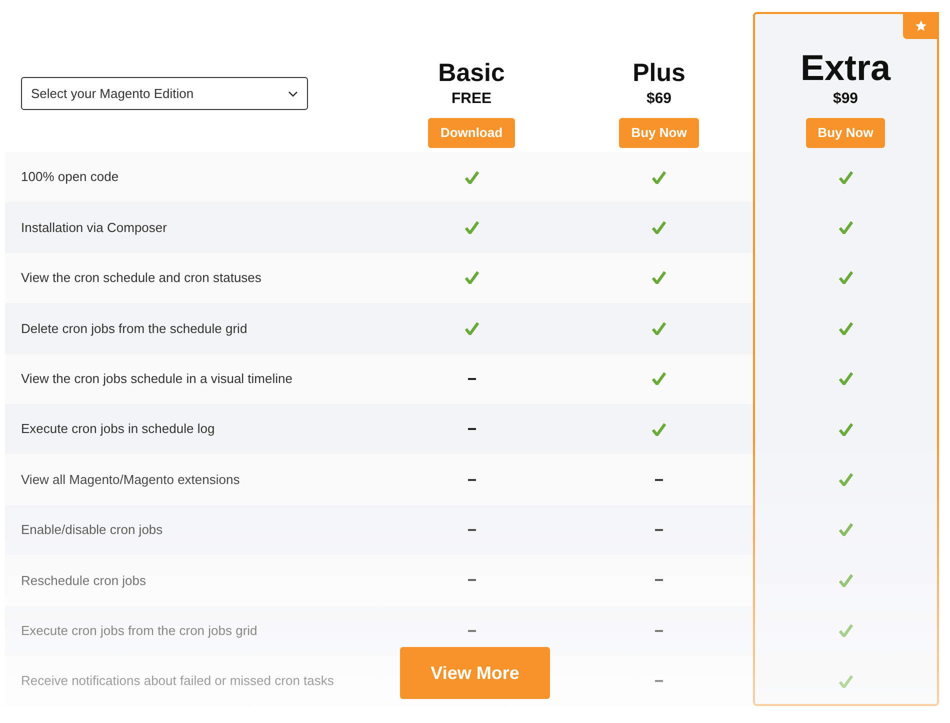 The width and height of the screenshot is (950, 723). What do you see at coordinates (118, 429) in the screenshot?
I see `feature-label: Execute cron jobs in schedule log` at bounding box center [118, 429].